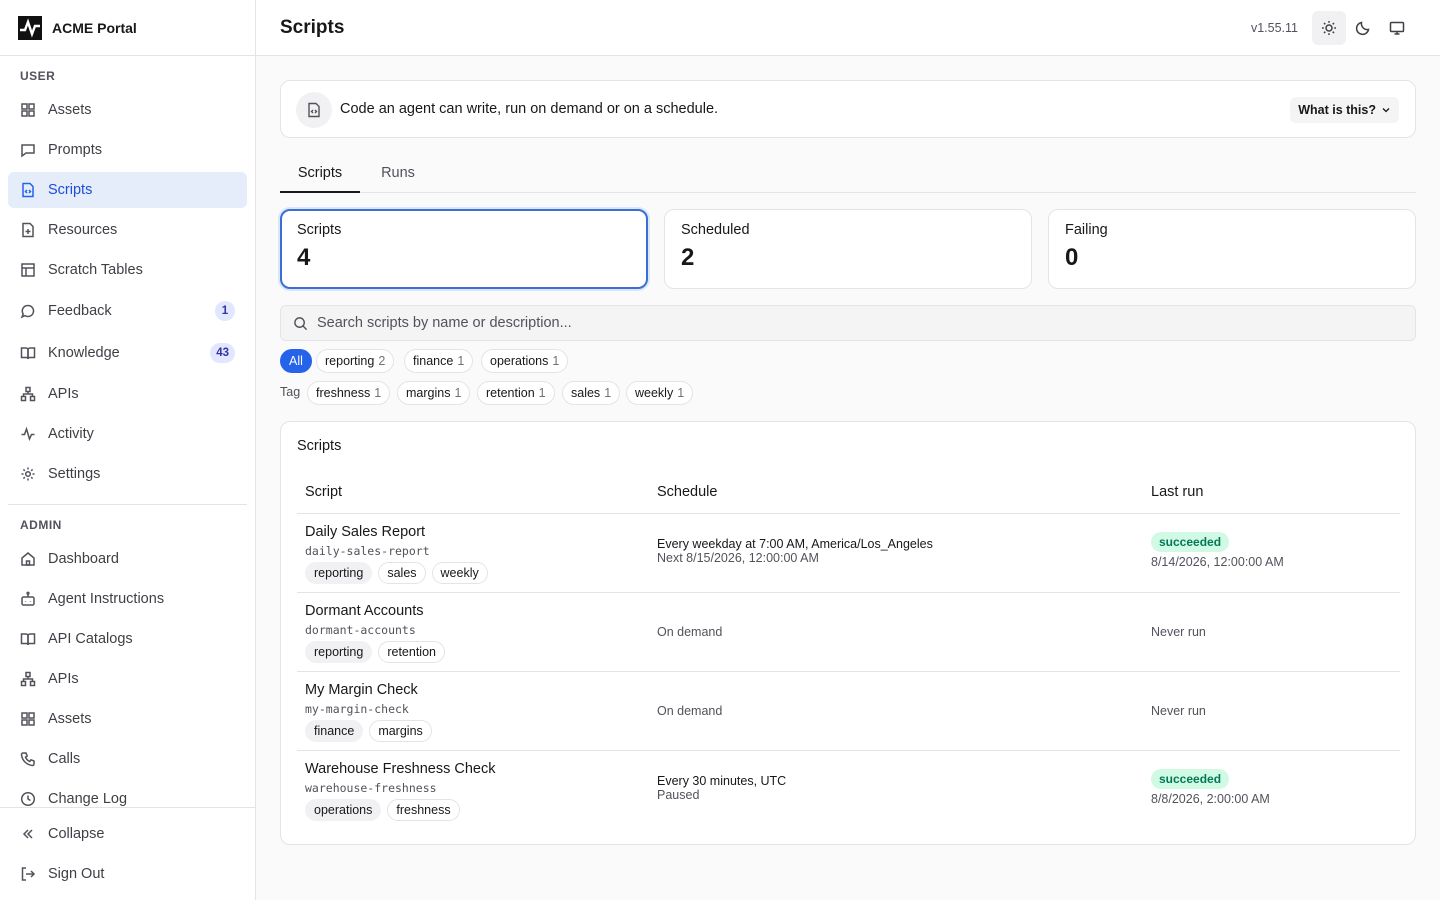 Image resolution: width=1440 pixels, height=900 pixels. What do you see at coordinates (398, 173) in the screenshot?
I see `tab-runs: Runs` at bounding box center [398, 173].